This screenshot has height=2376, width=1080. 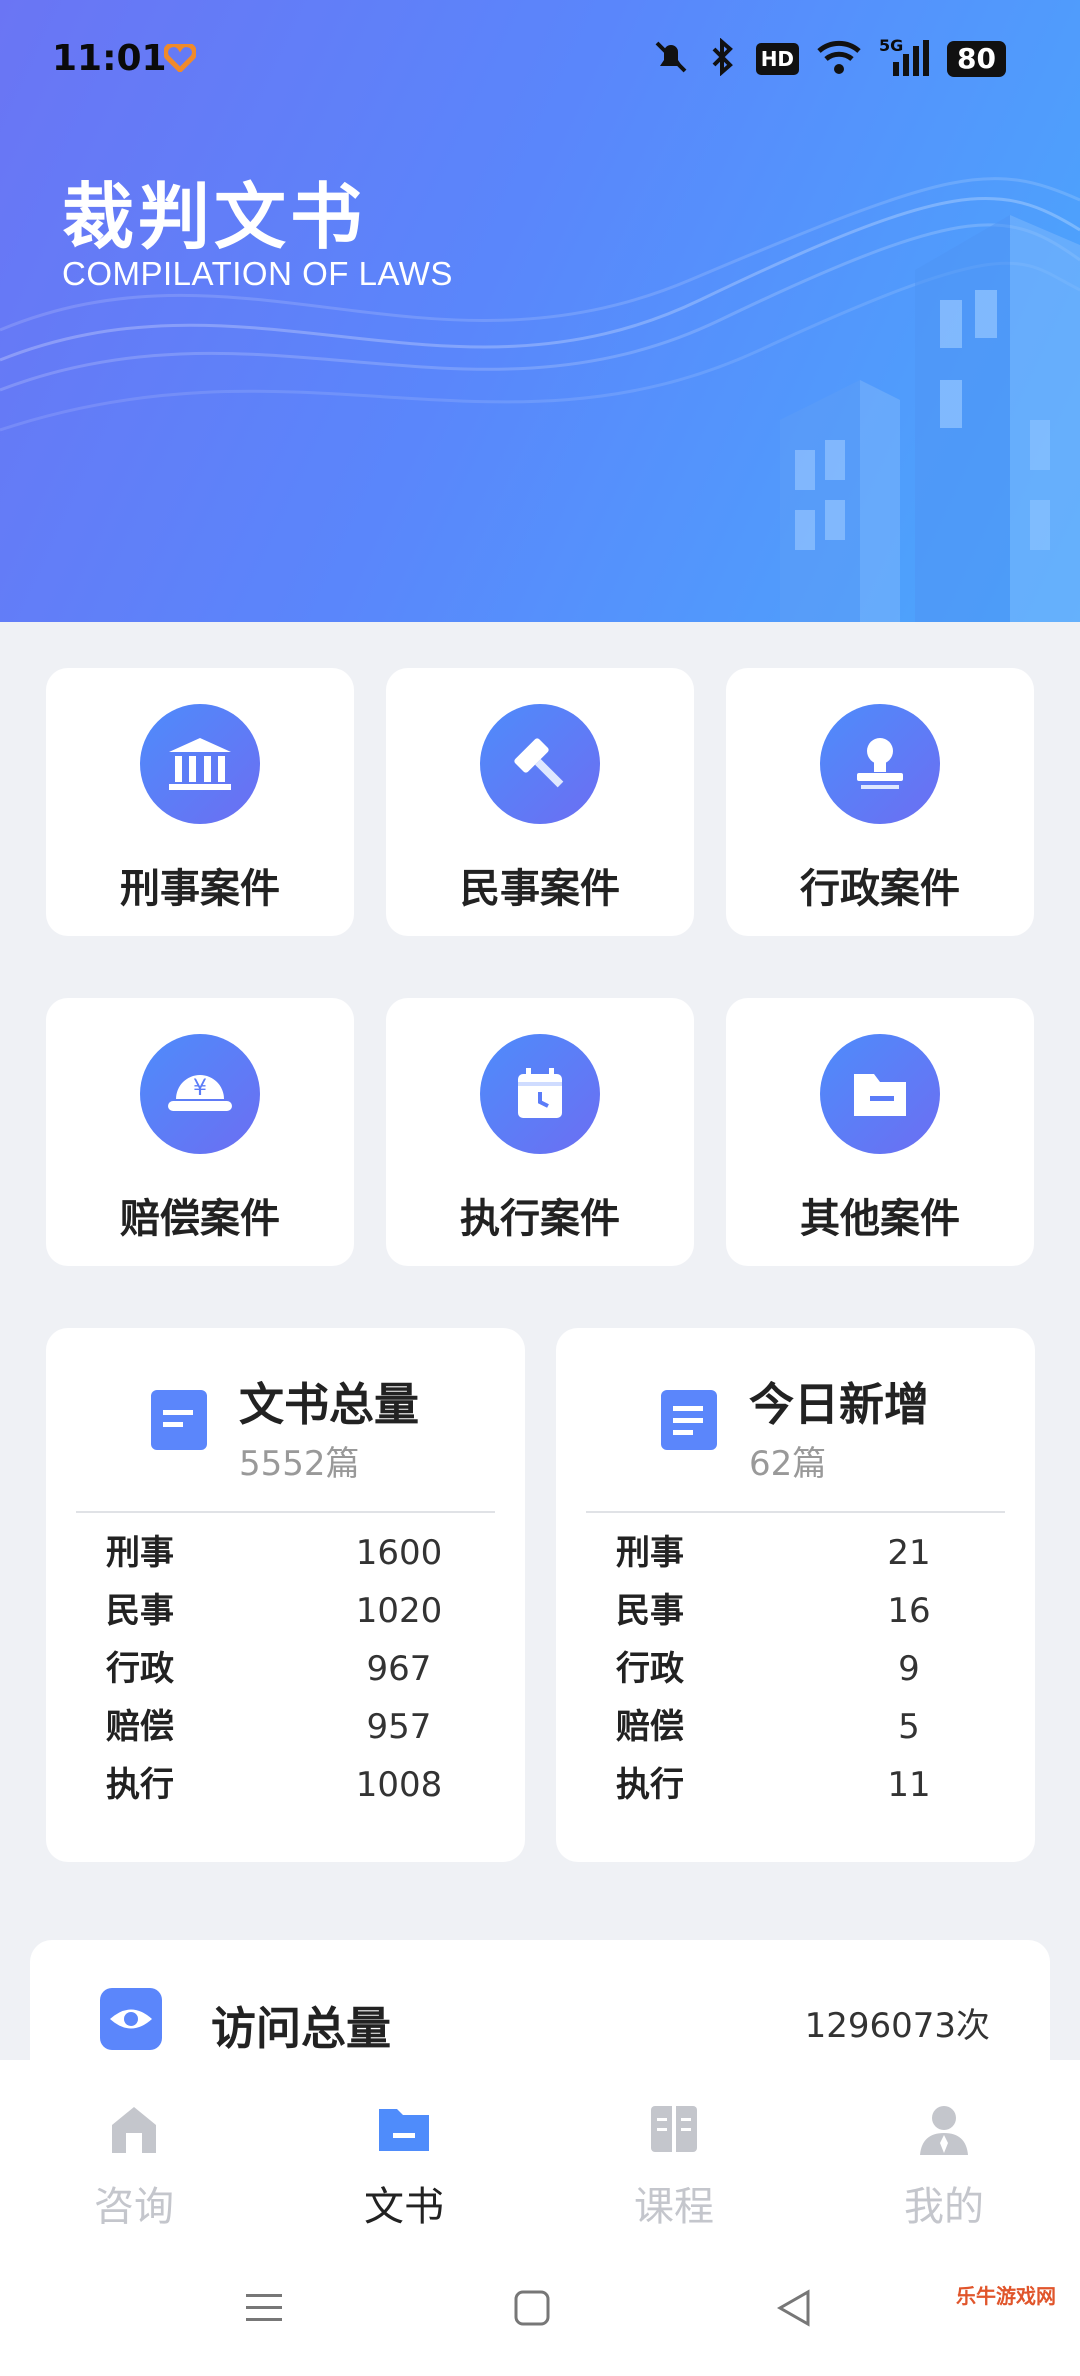 I want to click on menu-icon, so click(x=264, y=2310).